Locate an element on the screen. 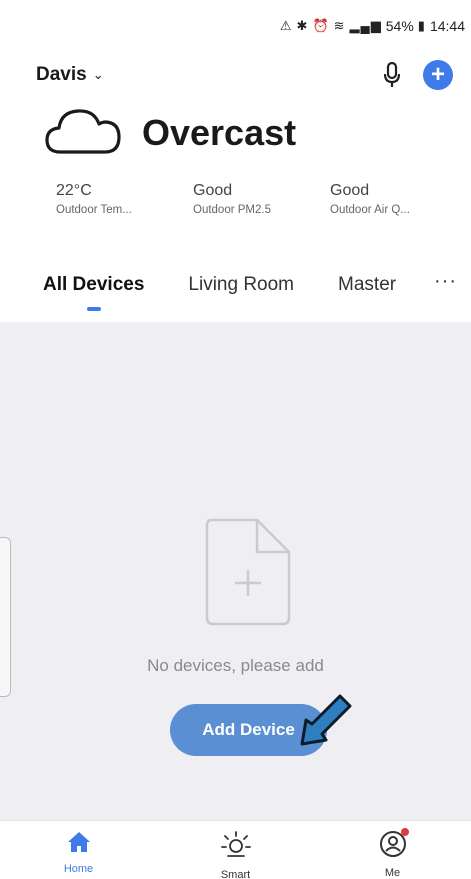 This screenshot has height=879, width=471. nav-label: Smart is located at coordinates (235, 874).